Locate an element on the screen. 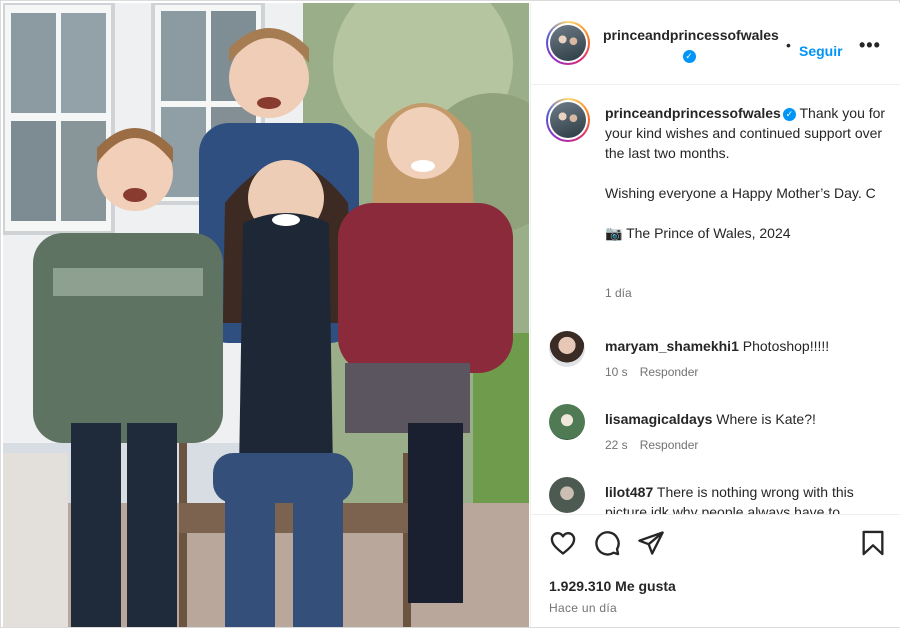 The height and width of the screenshot is (628, 900). post-timestamp: Hace un día is located at coordinates (583, 608).